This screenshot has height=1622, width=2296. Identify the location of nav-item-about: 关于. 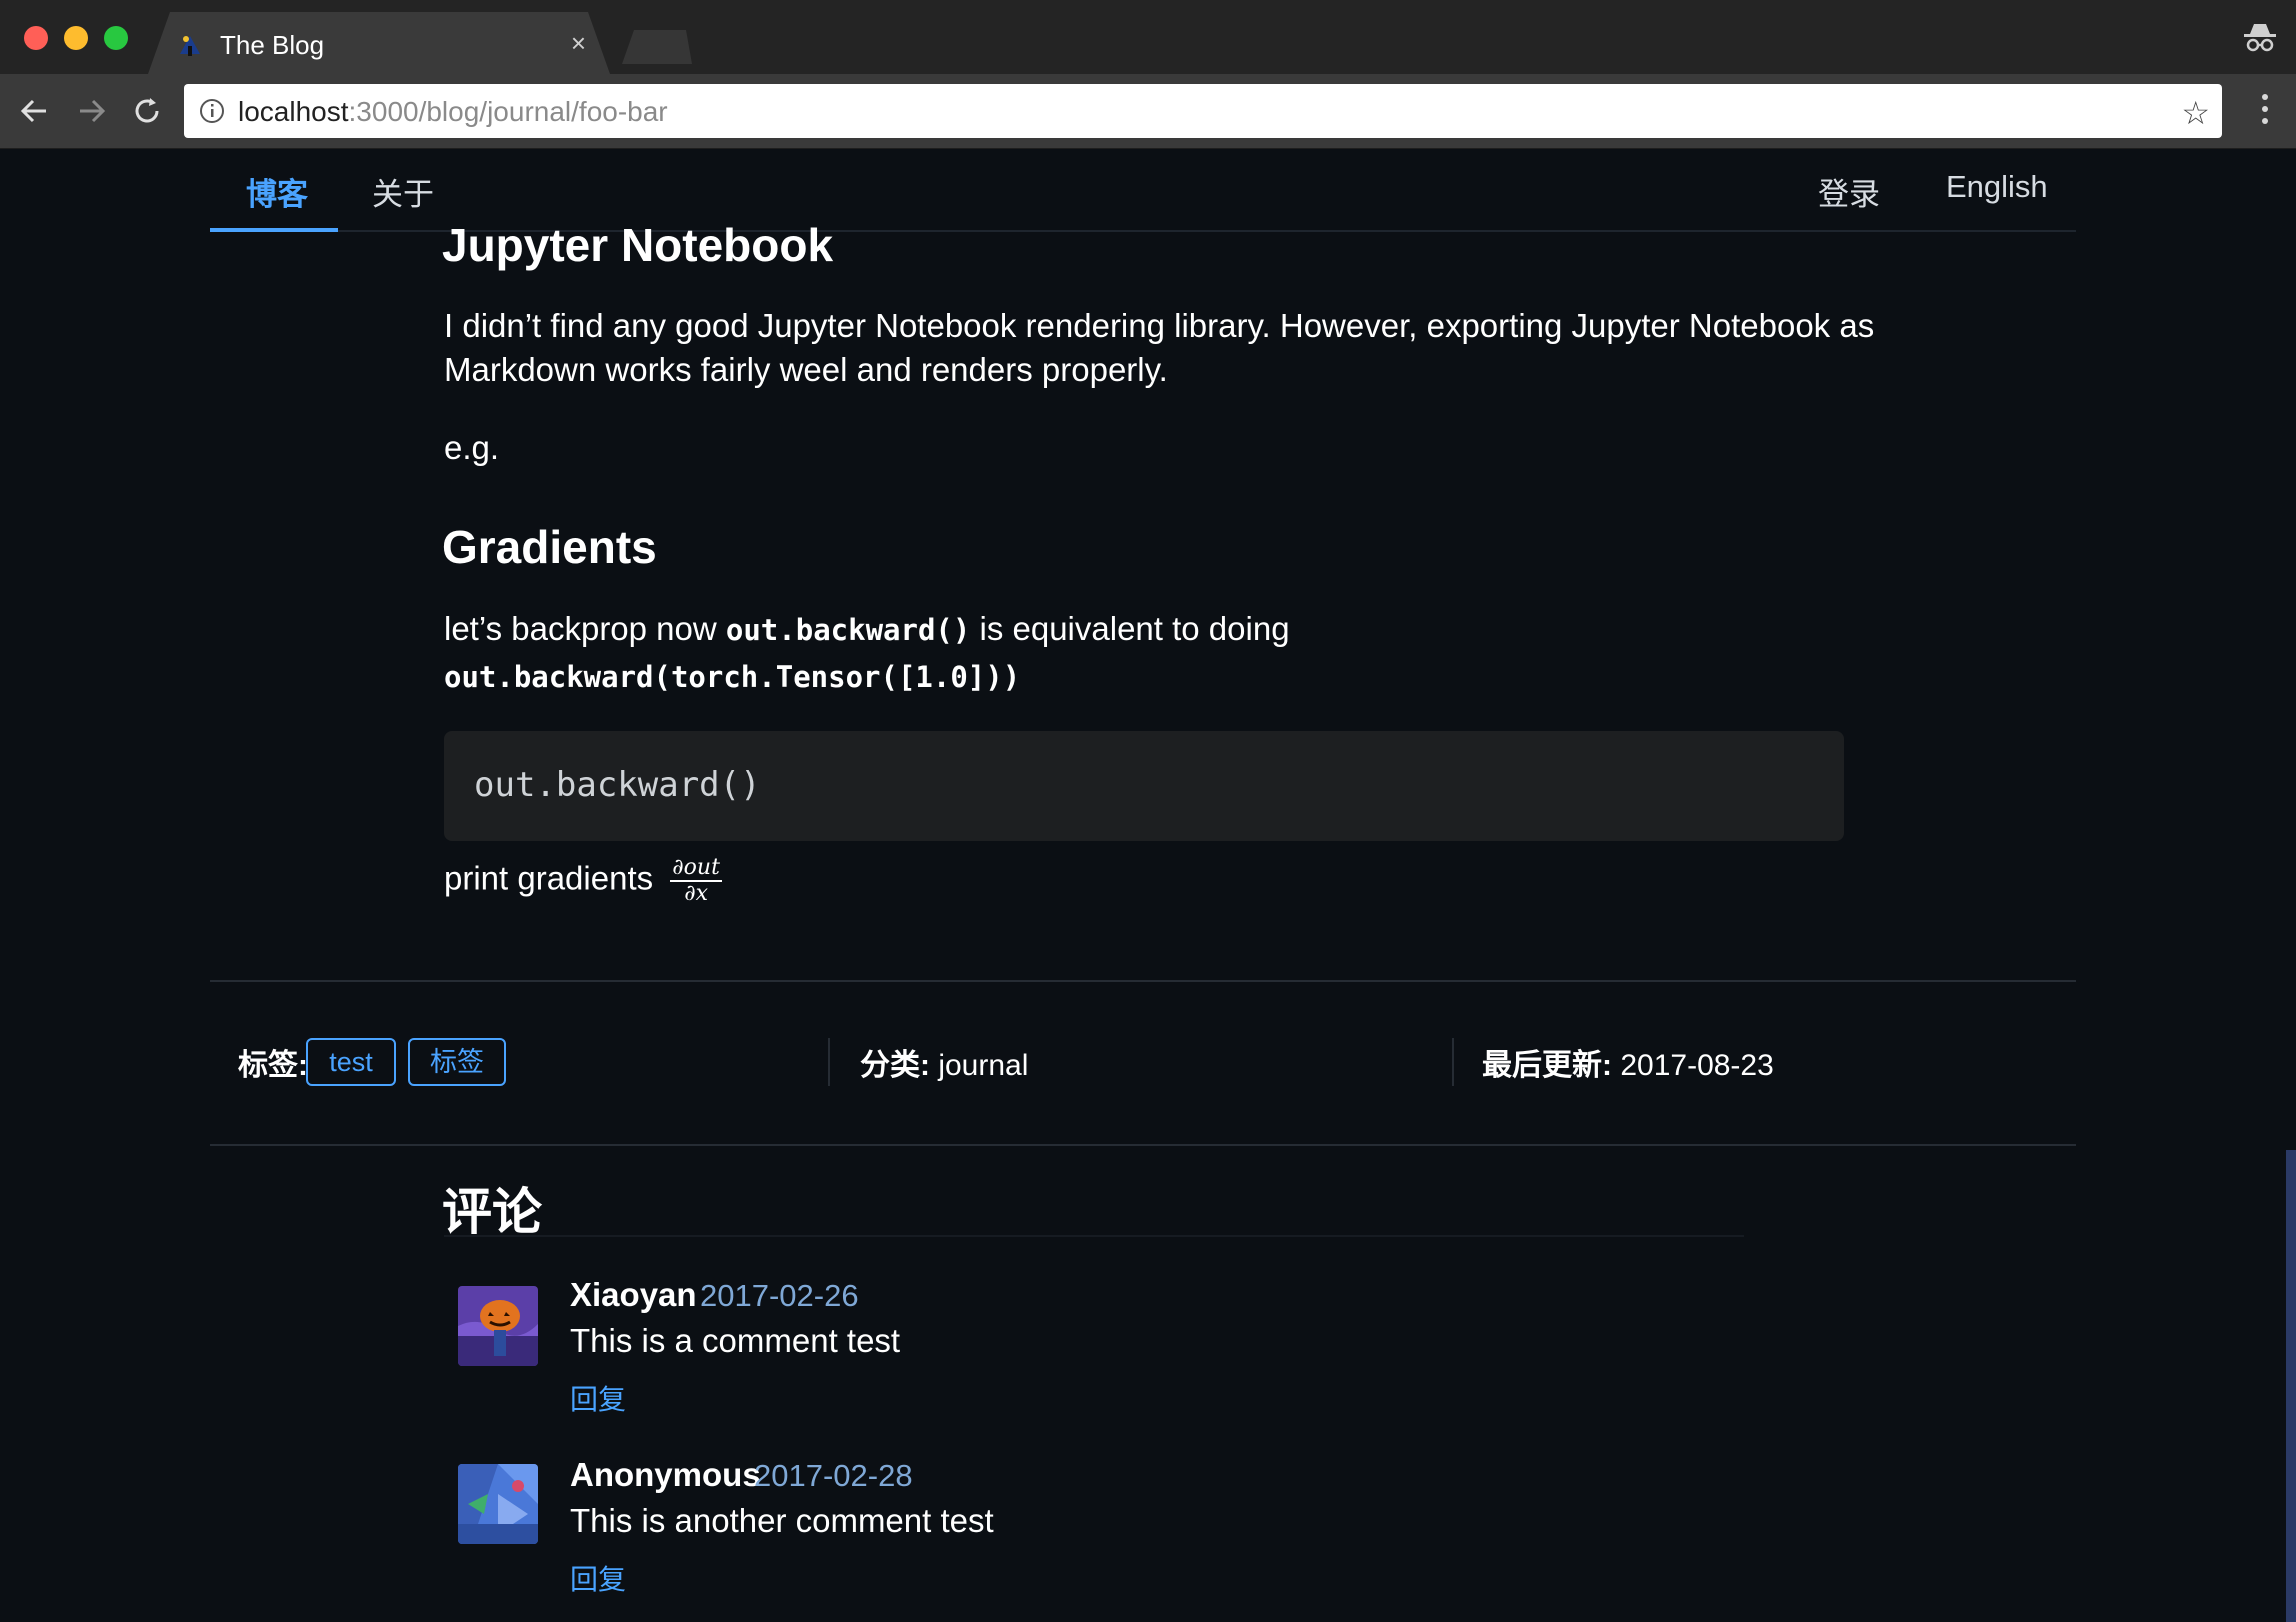
(403, 191).